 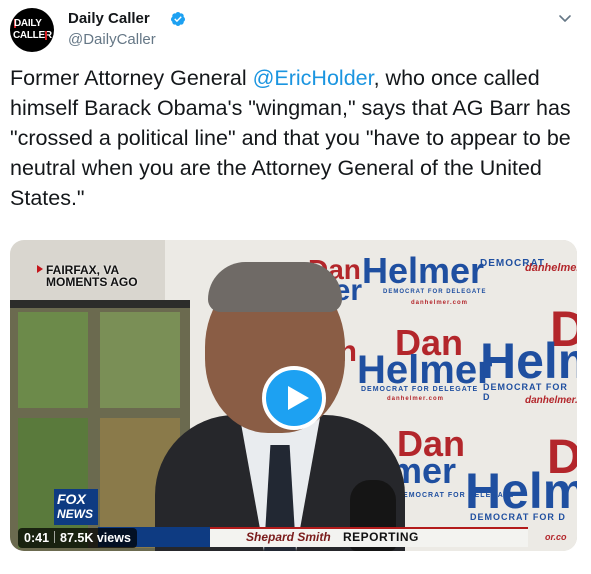 What do you see at coordinates (381, 537) in the screenshot?
I see `anchor-suffix: REPORTING` at bounding box center [381, 537].